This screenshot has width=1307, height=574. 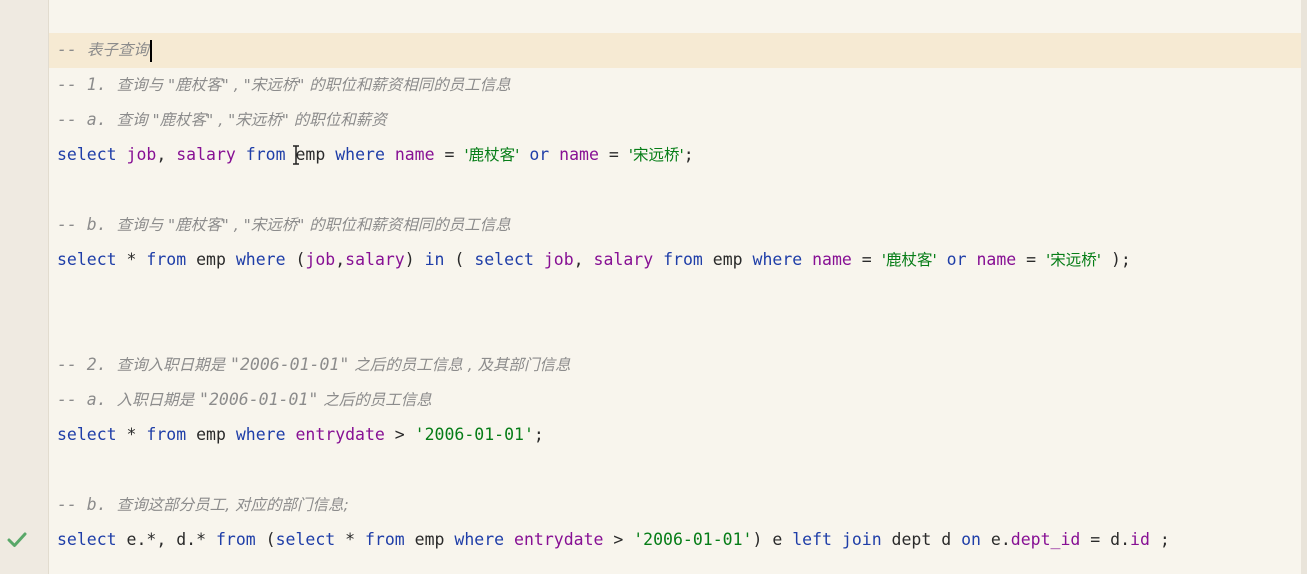 I want to click on code-line: -- a. 查询 "鹿杖客" , "宋远桥" 的职位和薪资, so click(x=222, y=119).